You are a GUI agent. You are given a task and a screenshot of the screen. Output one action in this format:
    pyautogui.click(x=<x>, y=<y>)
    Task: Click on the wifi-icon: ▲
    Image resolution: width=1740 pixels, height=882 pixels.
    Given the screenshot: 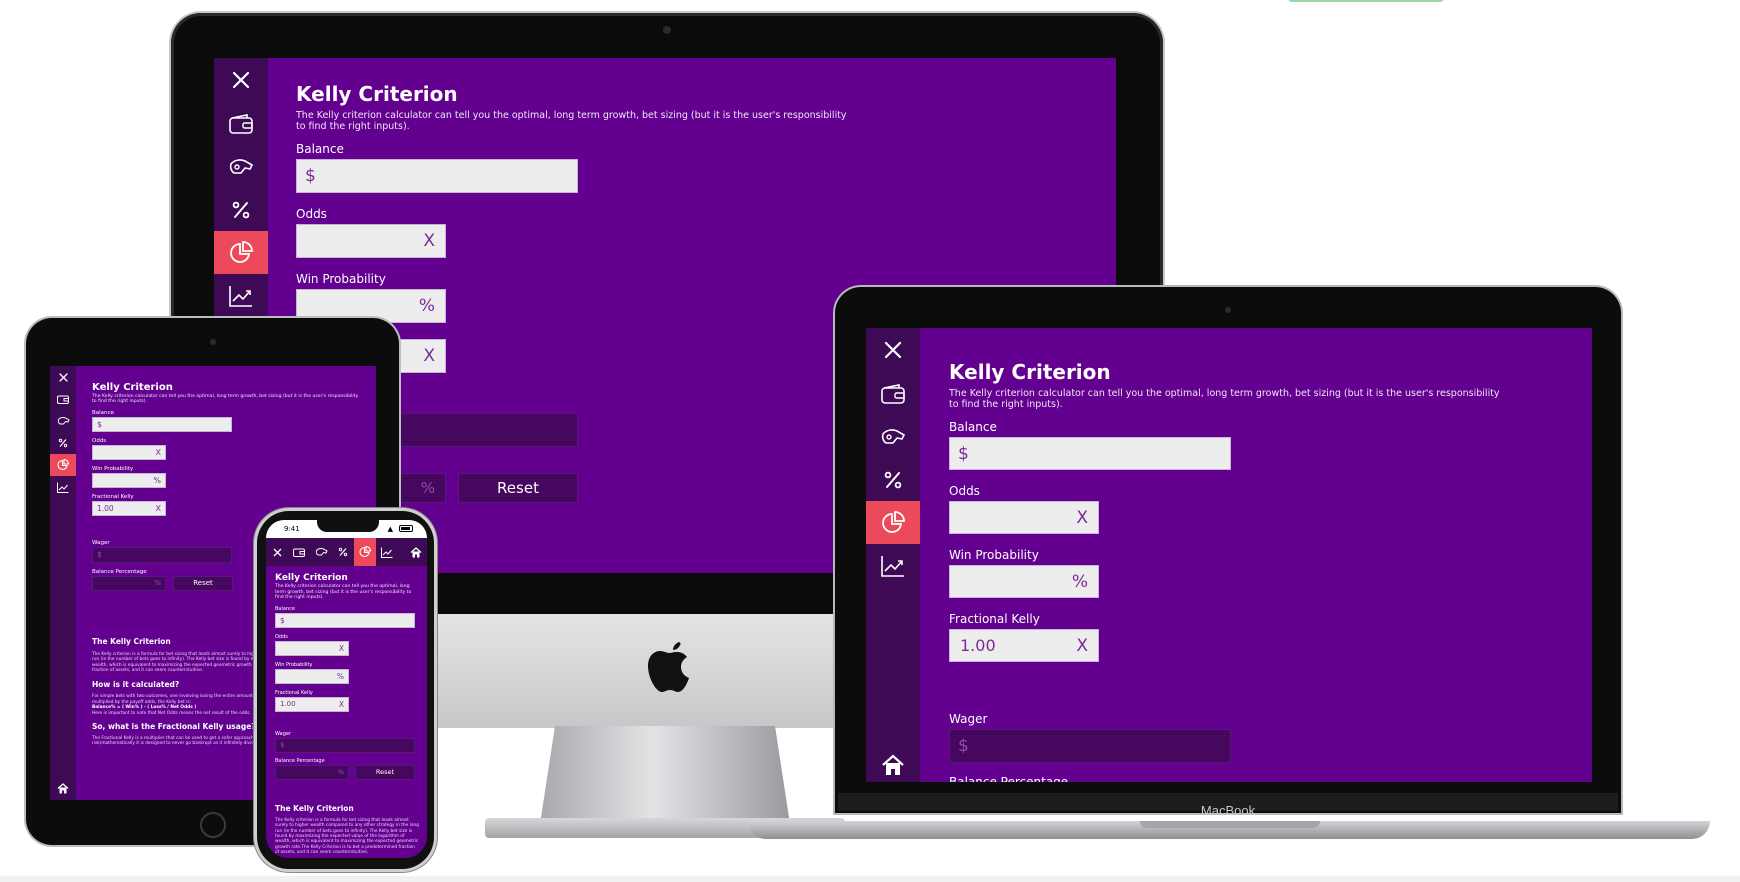 What is the action you would take?
    pyautogui.click(x=390, y=529)
    